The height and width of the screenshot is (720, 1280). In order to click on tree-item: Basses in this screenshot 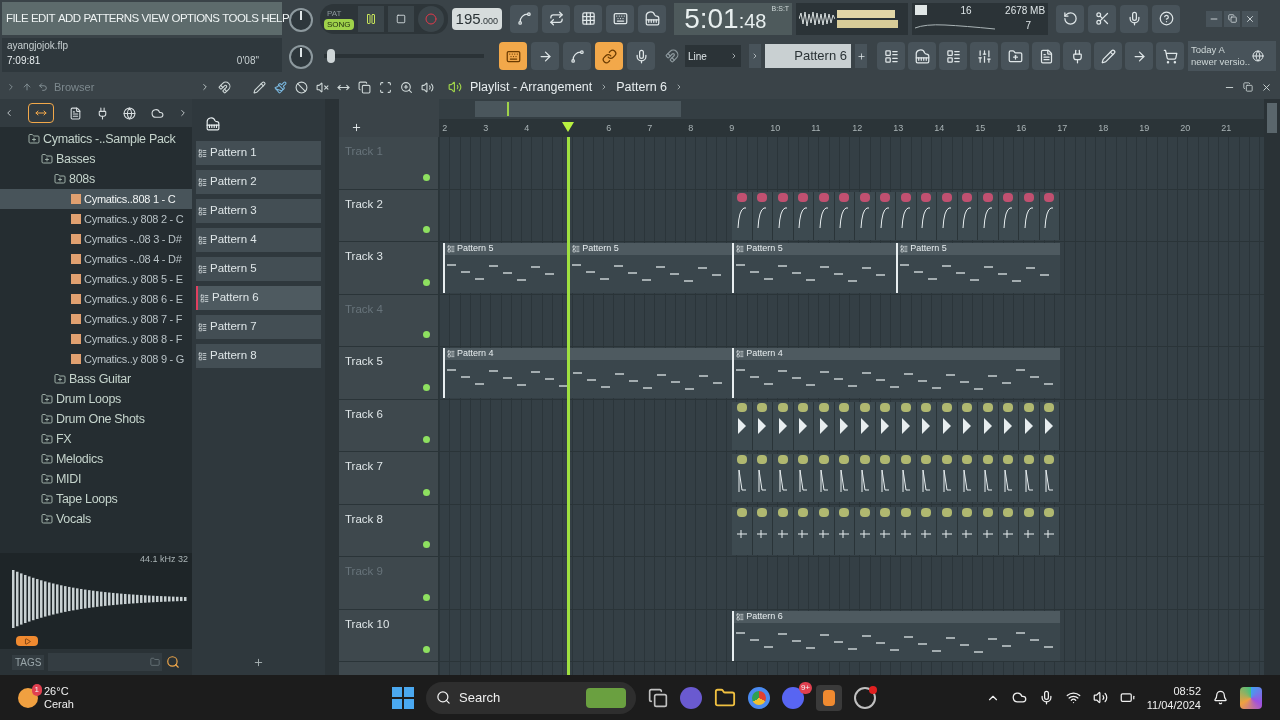, I will do `click(96, 159)`.